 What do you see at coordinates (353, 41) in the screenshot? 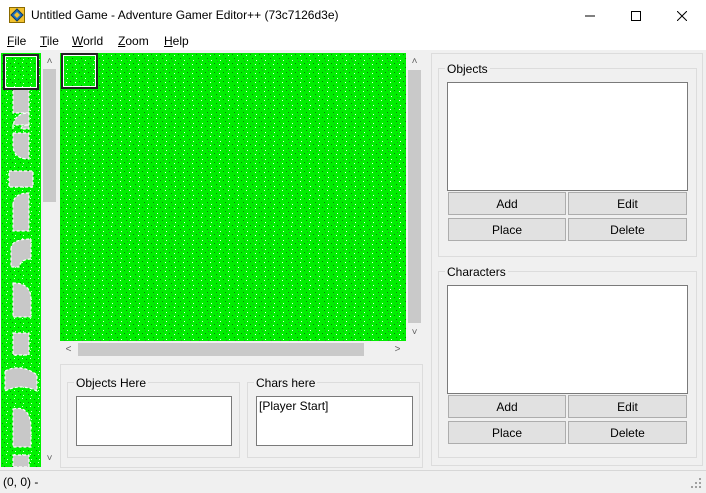
I see `menu-bar` at bounding box center [353, 41].